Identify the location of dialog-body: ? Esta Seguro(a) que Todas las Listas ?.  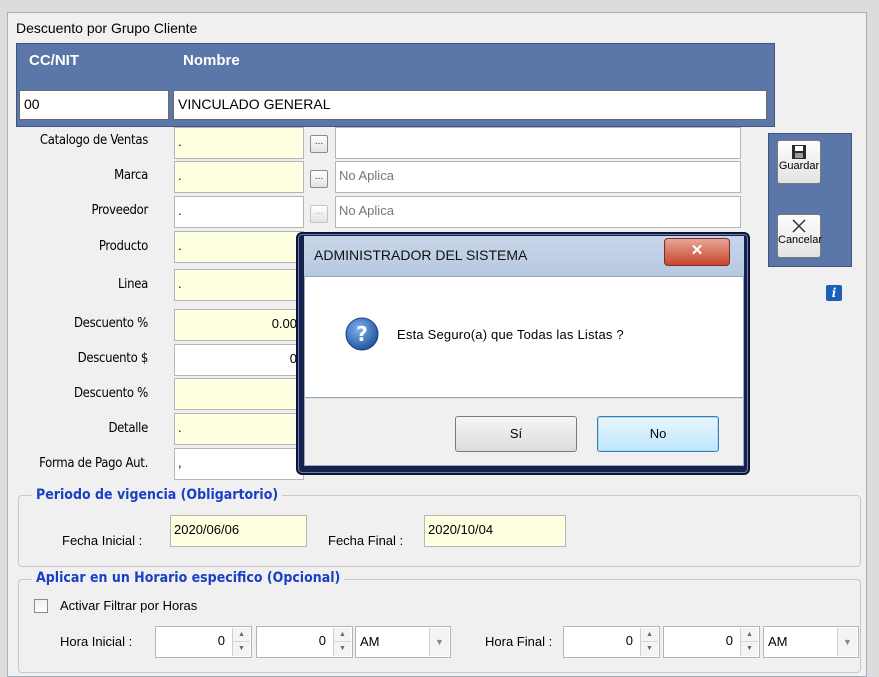
(524, 337).